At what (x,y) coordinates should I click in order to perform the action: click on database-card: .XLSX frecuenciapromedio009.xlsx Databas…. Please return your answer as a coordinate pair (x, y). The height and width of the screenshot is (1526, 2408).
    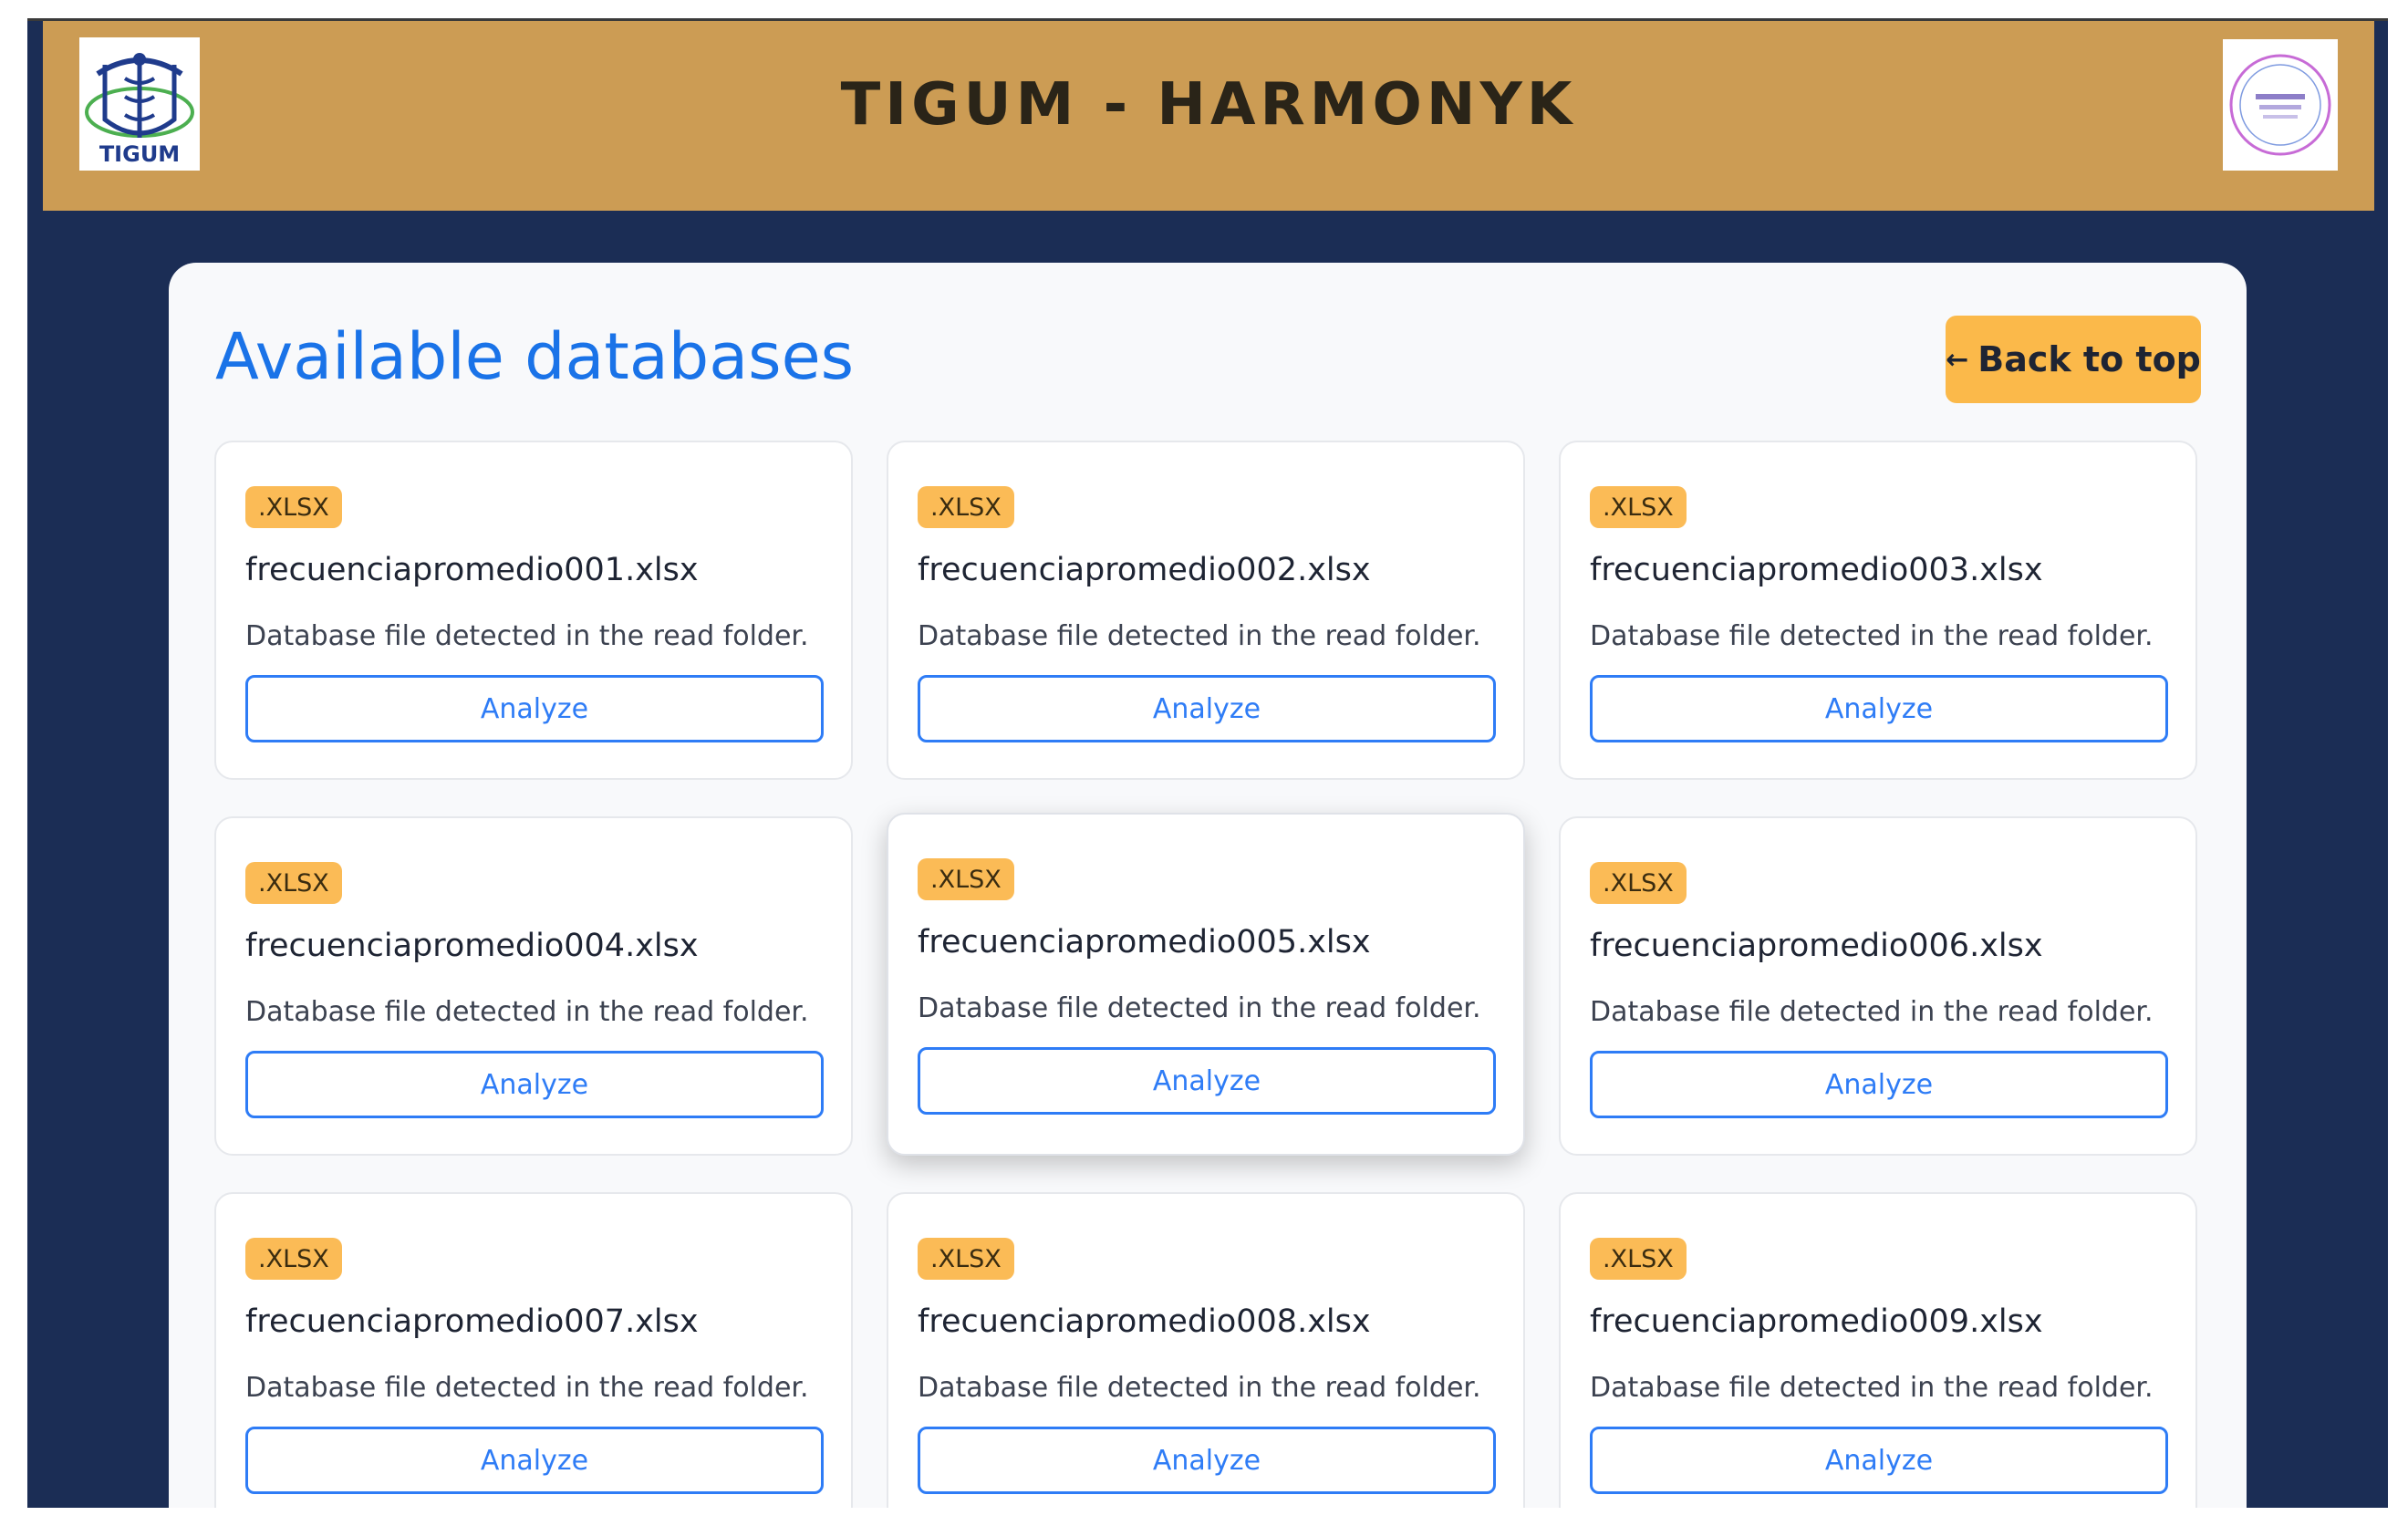
    Looking at the image, I should click on (1878, 1350).